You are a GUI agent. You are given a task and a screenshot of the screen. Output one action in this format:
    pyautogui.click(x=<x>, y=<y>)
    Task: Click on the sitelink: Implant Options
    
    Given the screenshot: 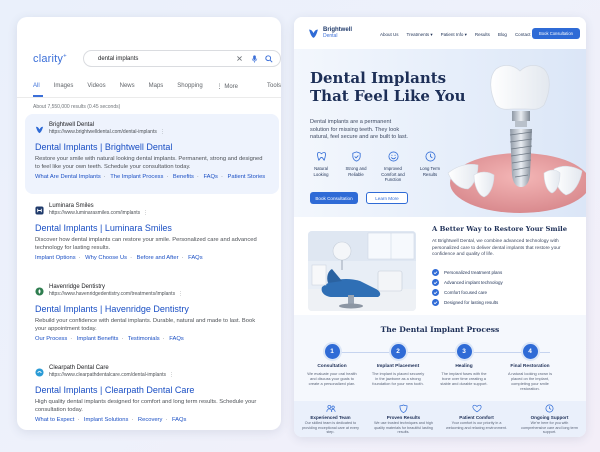 What is the action you would take?
    pyautogui.click(x=55, y=258)
    